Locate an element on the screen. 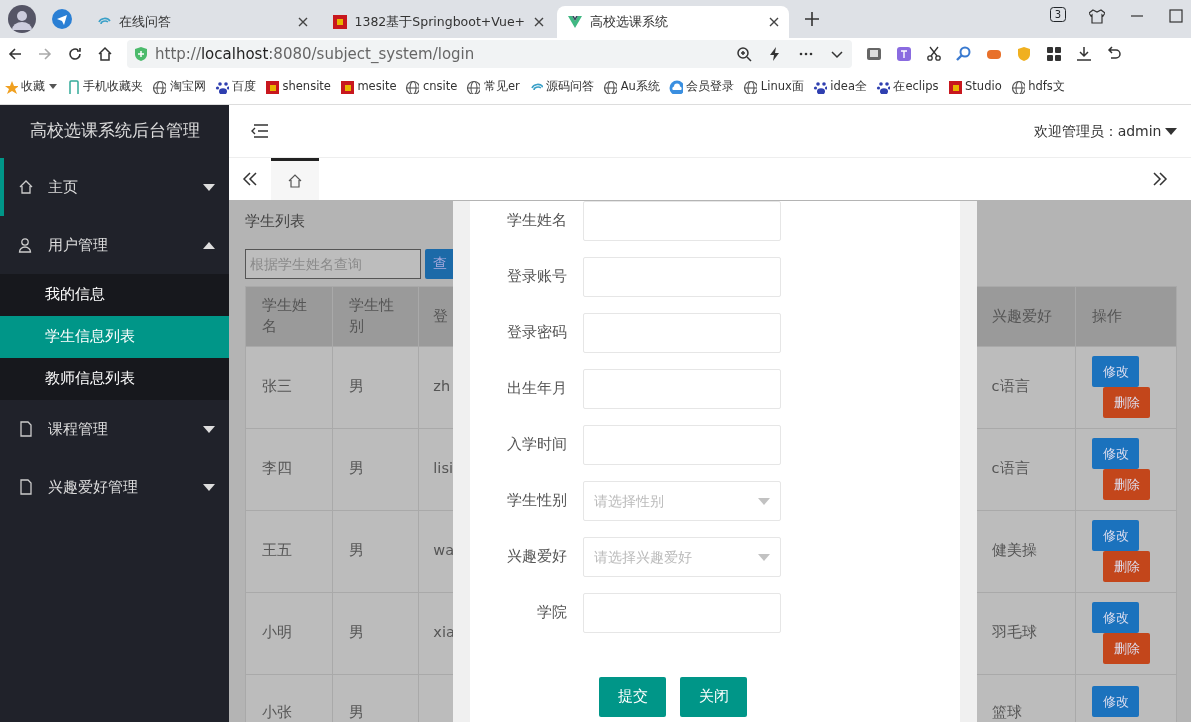 This screenshot has width=1191, height=722. cloud-icon is located at coordinates (675, 87).